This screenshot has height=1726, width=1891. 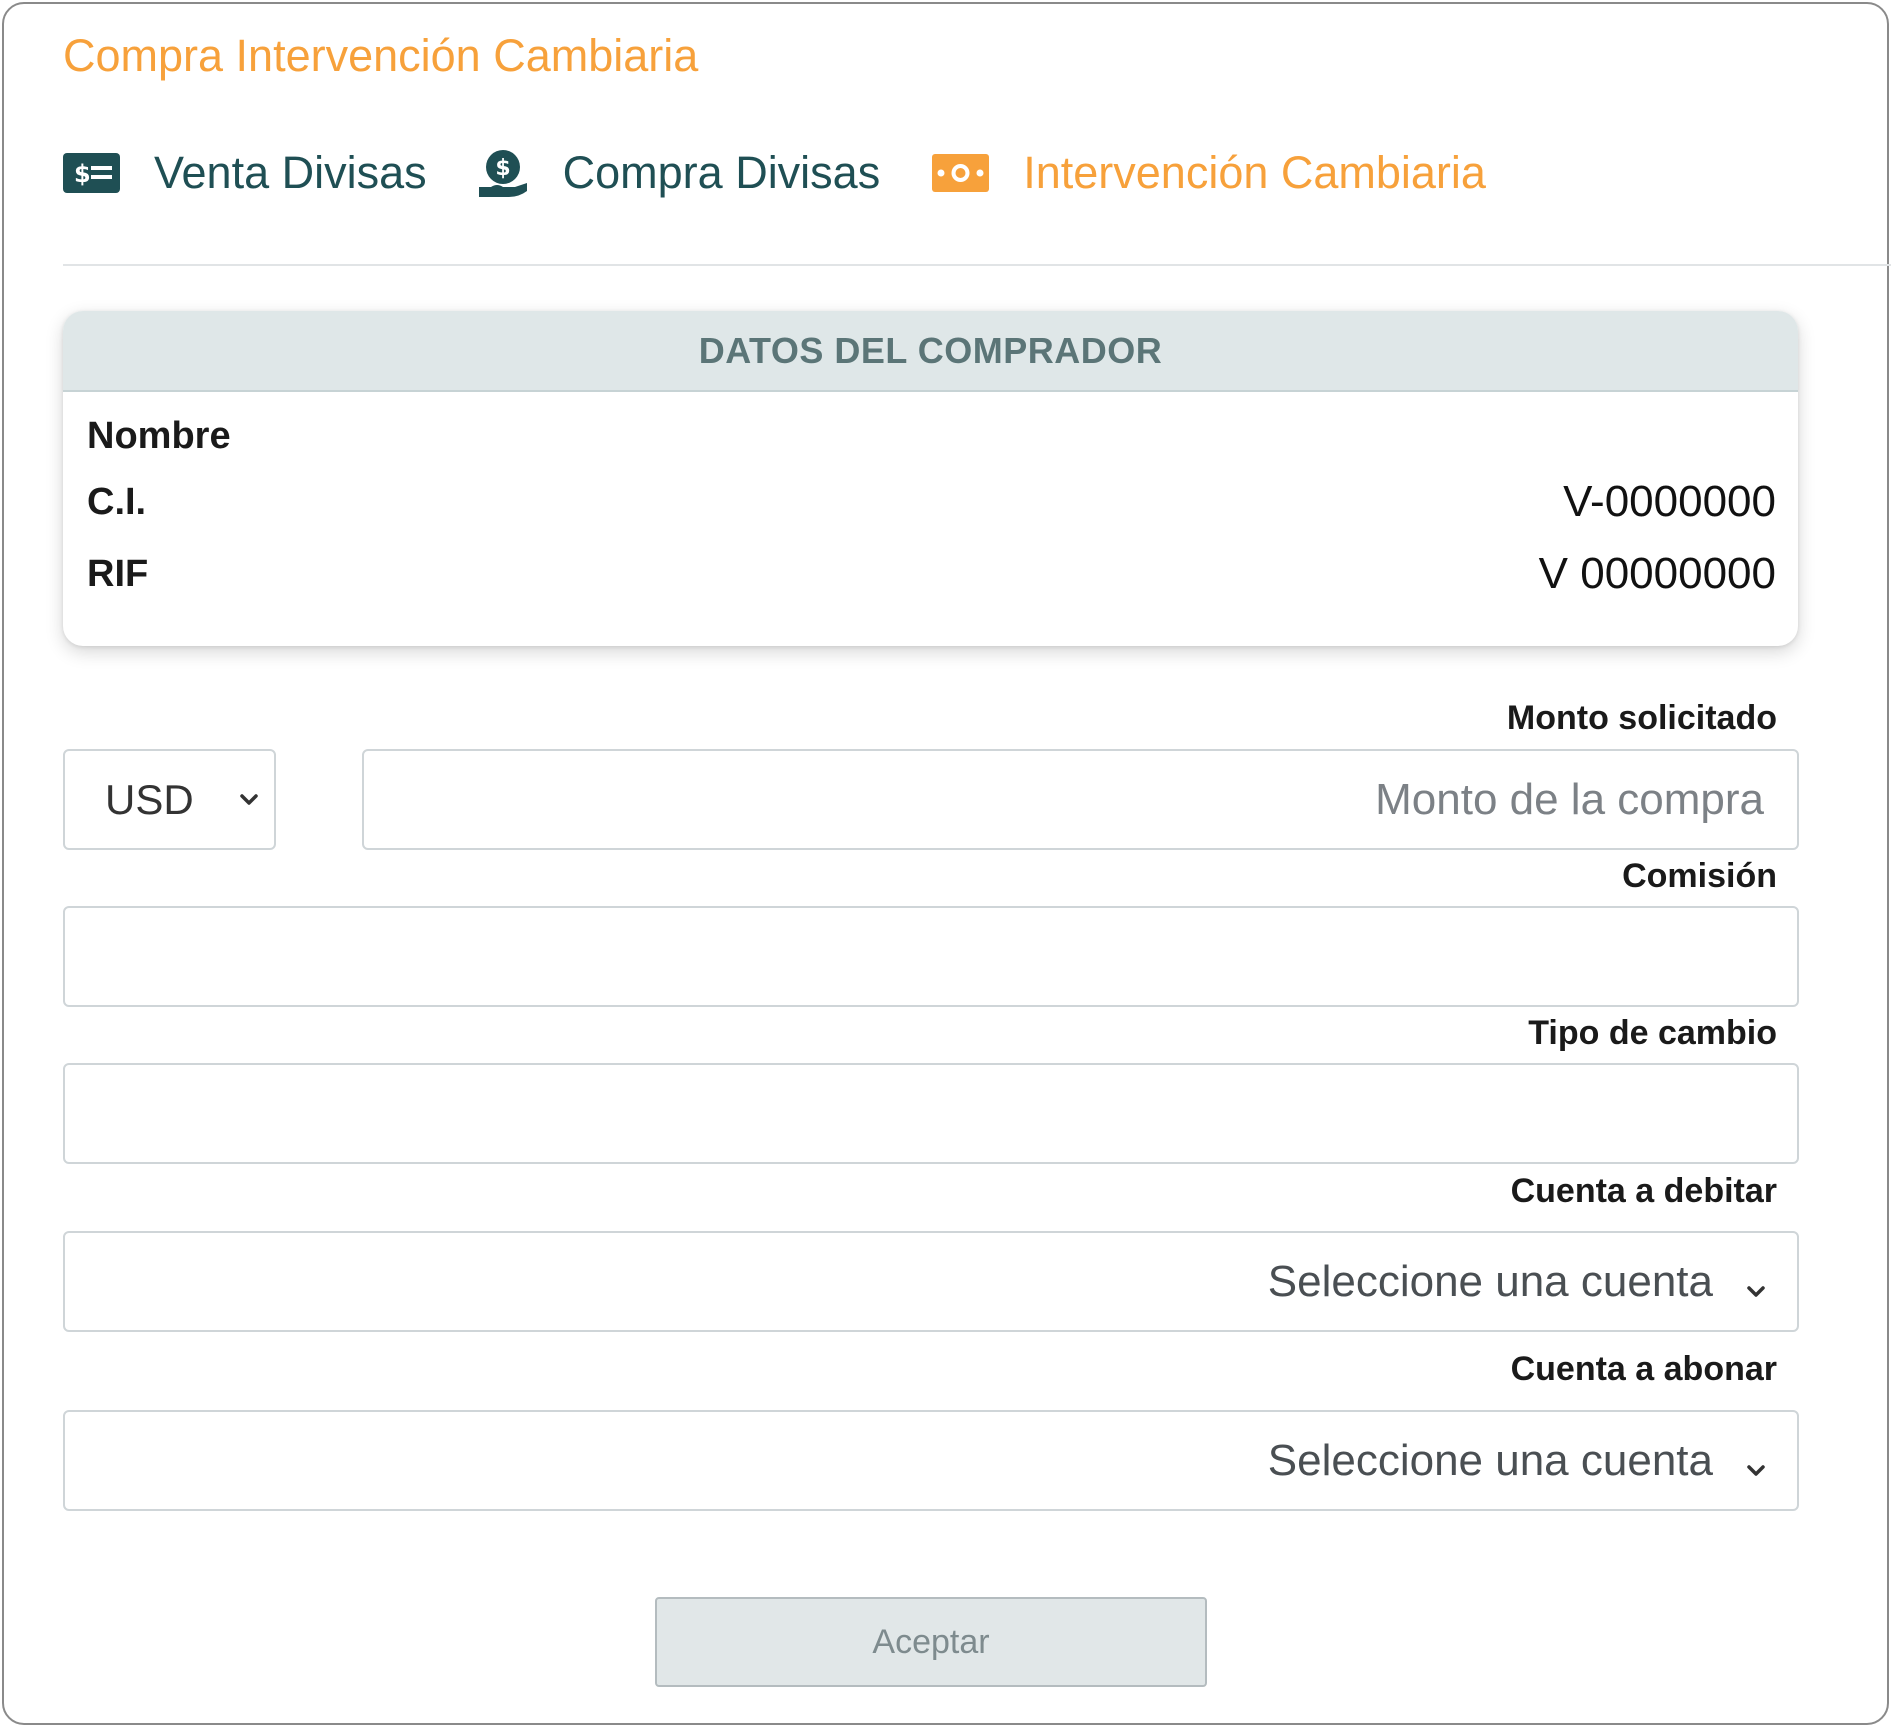 What do you see at coordinates (931, 502) in the screenshot?
I see `buyer-ci-row: C.I. V-0000000` at bounding box center [931, 502].